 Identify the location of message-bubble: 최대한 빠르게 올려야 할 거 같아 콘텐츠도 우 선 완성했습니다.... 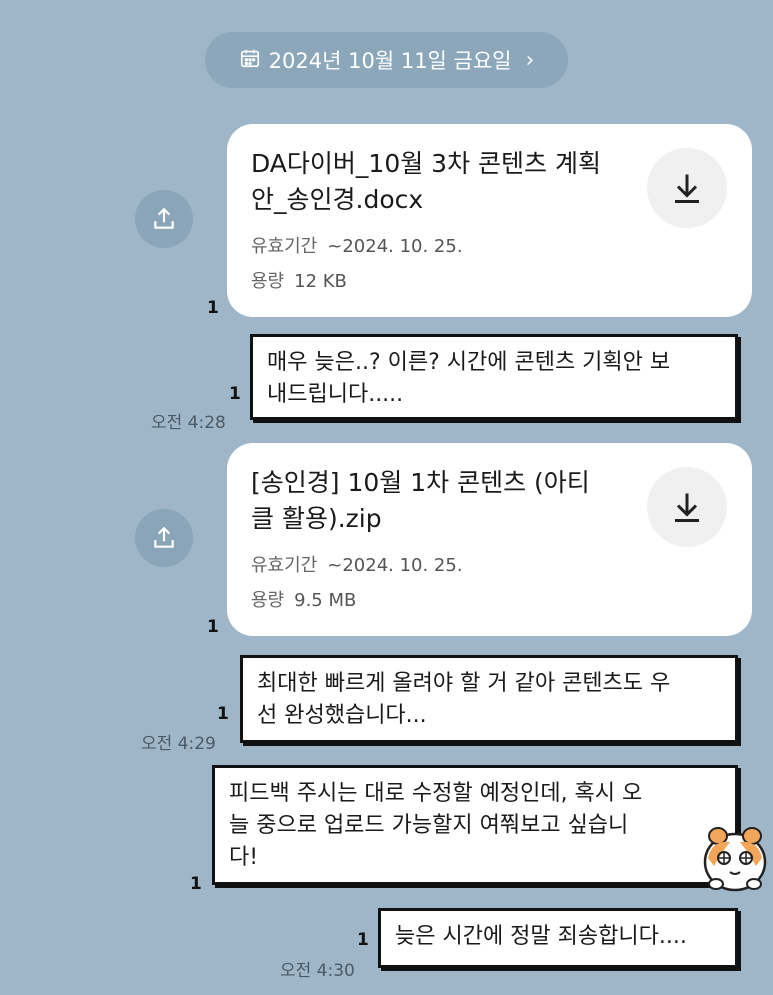
(489, 699).